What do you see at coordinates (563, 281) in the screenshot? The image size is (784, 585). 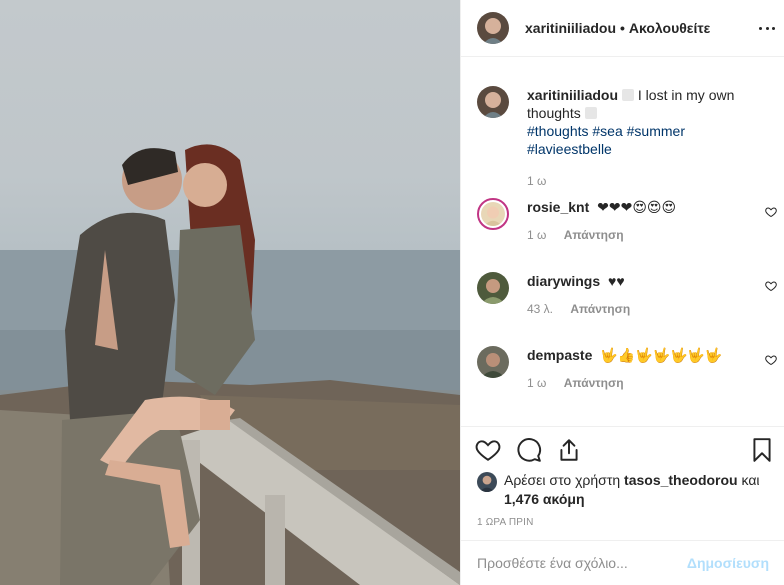 I see `commenter-username: diarywings` at bounding box center [563, 281].